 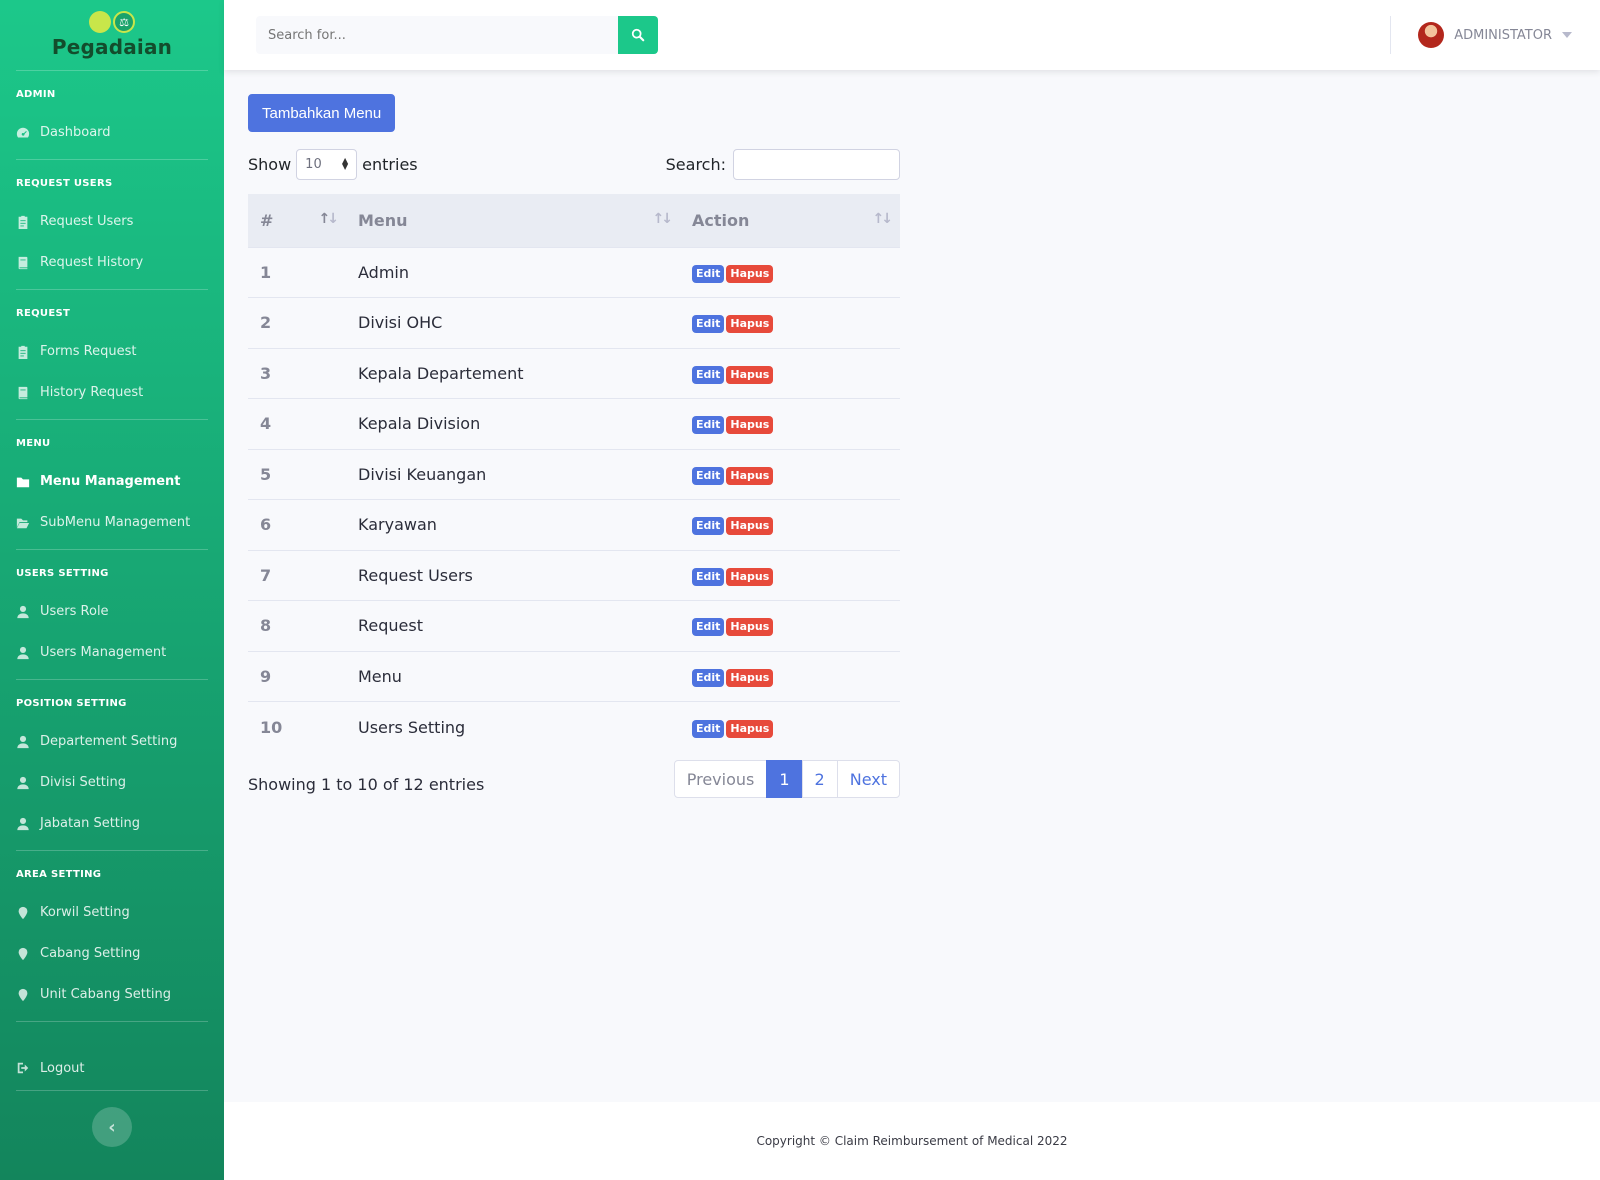 I want to click on sidebar-item-request-history: Request History, so click(x=112, y=262).